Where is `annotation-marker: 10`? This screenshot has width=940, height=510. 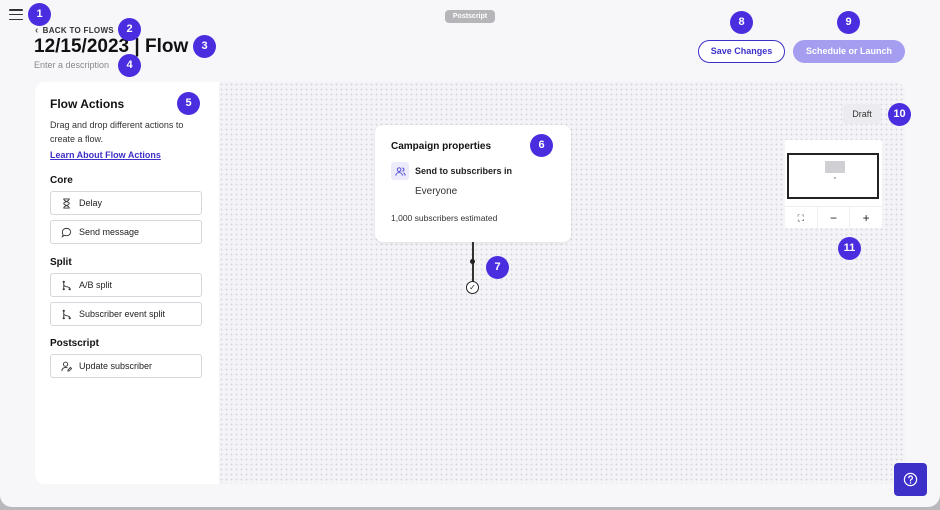
annotation-marker: 10 is located at coordinates (899, 114).